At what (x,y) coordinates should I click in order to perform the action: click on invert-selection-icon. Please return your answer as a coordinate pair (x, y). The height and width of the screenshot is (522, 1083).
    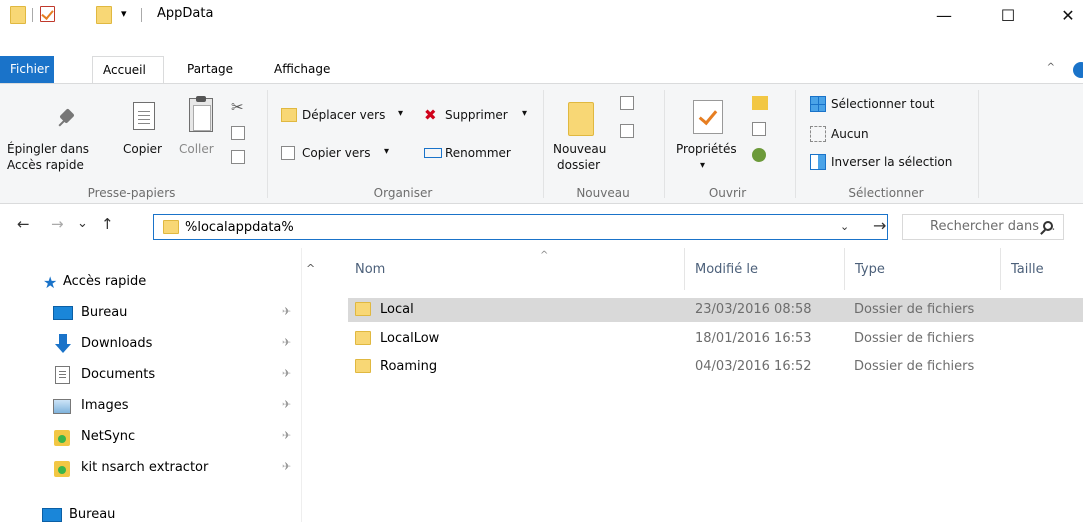
    Looking at the image, I should click on (818, 162).